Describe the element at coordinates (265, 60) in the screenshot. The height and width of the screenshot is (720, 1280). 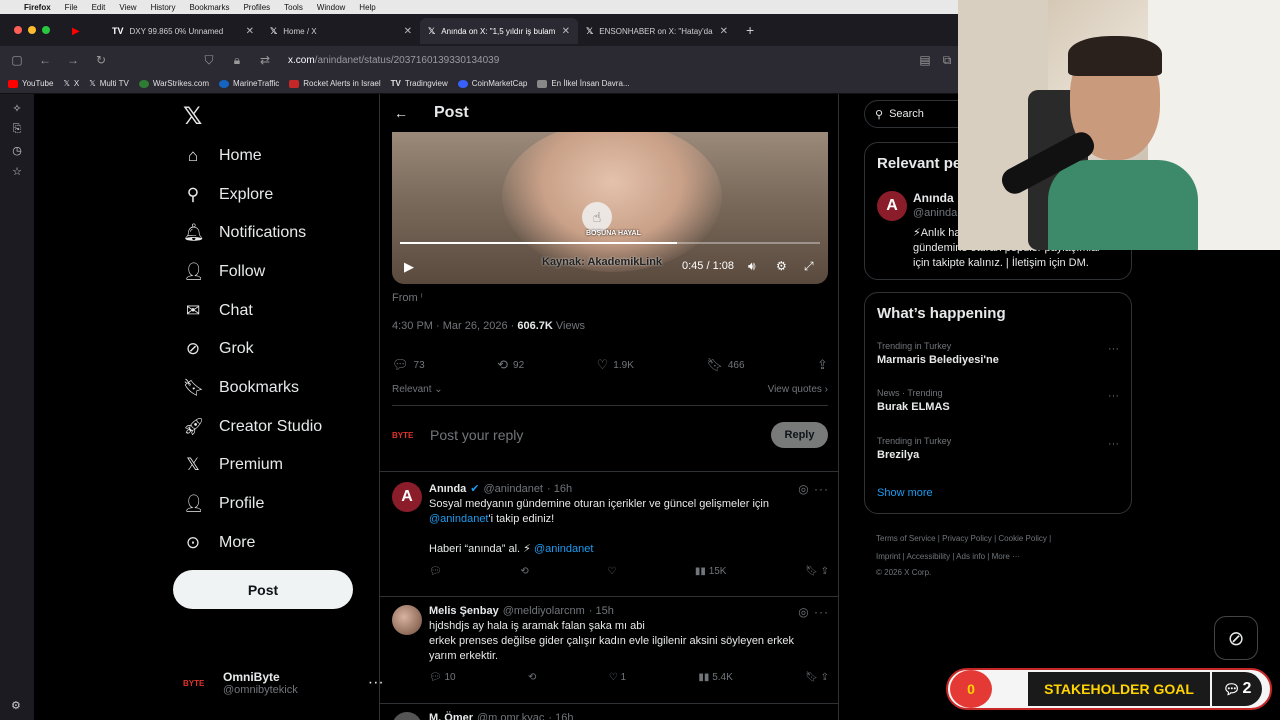
I see `permissions-icon: ⇄` at that location.